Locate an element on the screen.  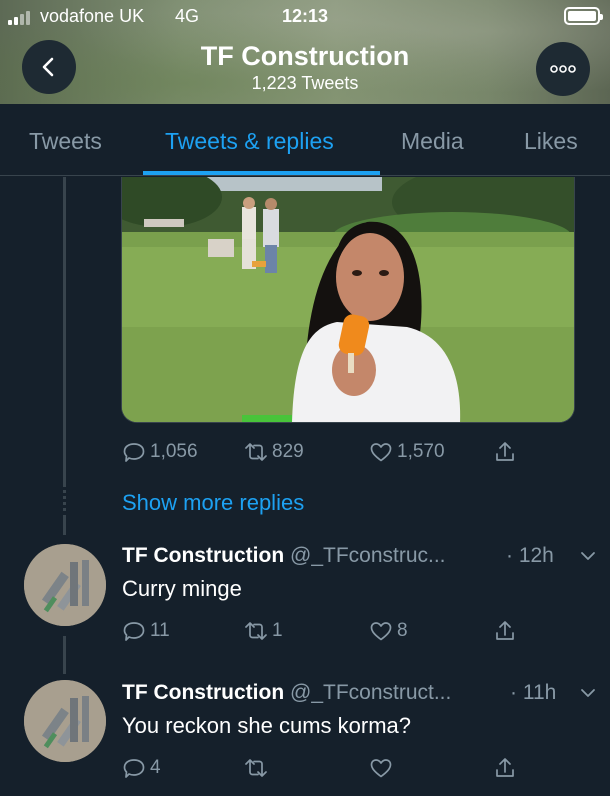
tab-tweets: Tweets is located at coordinates (65, 141).